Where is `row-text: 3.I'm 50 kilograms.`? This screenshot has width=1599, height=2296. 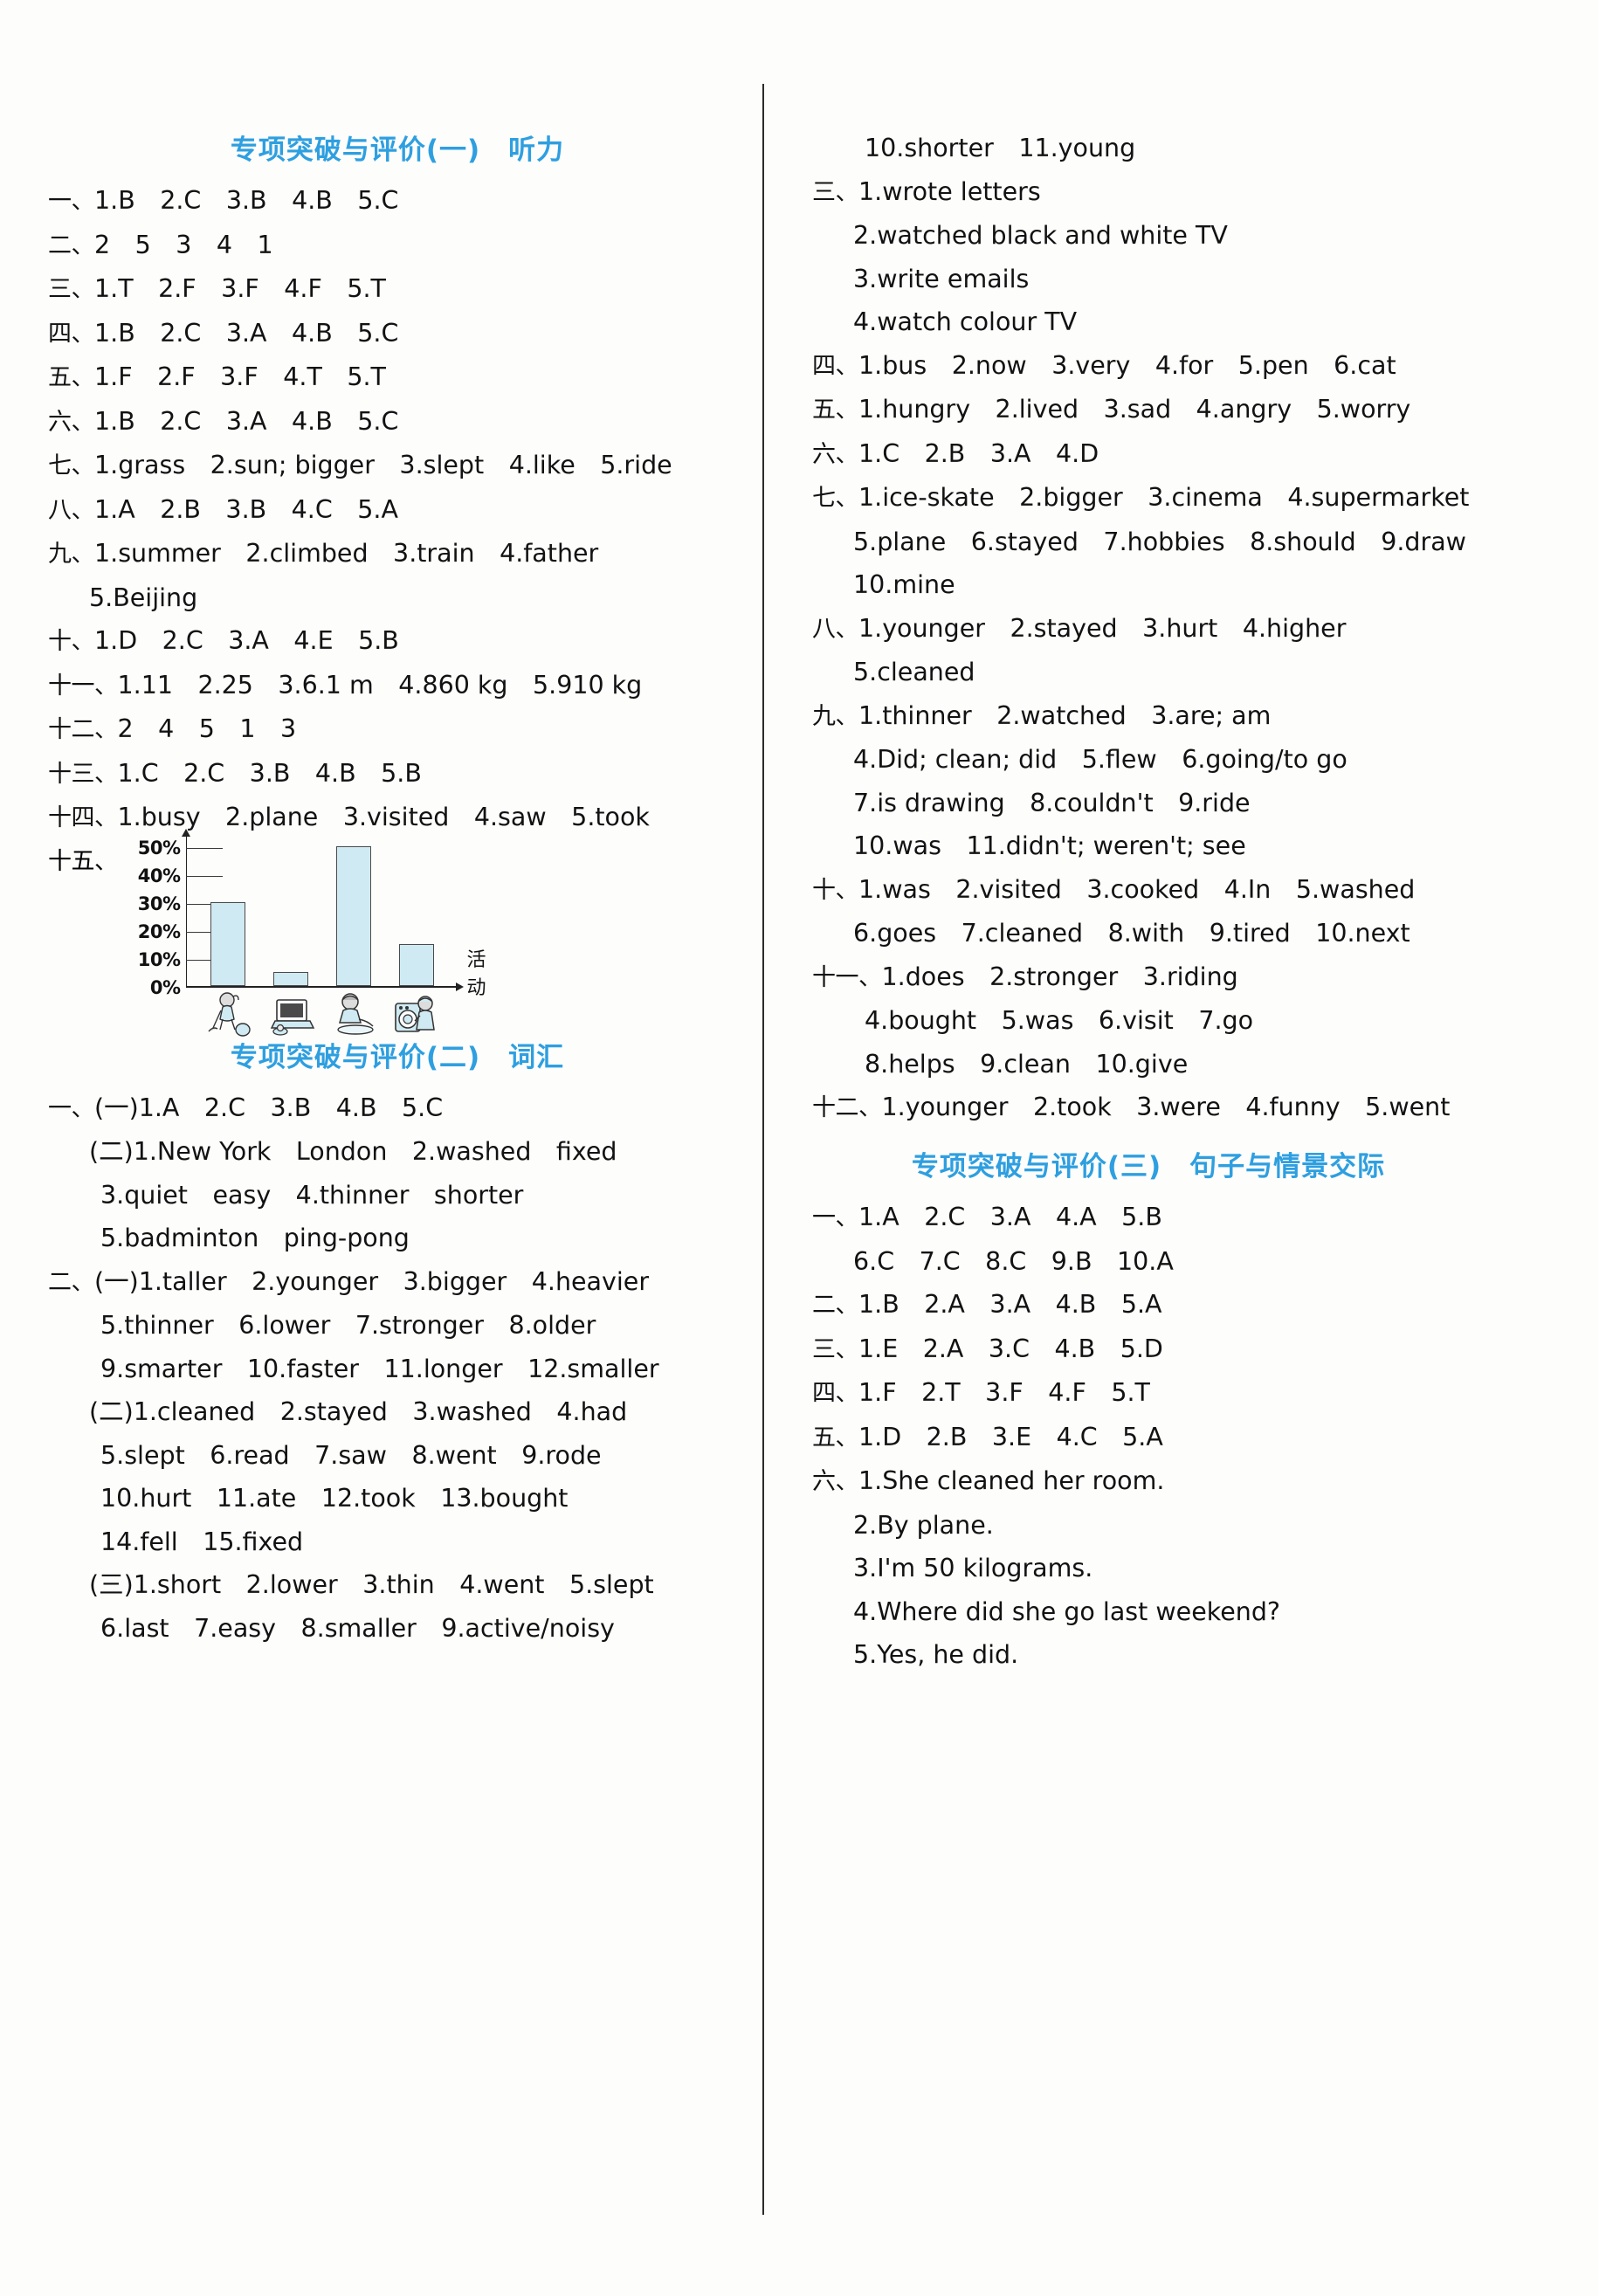
row-text: 3.I'm 50 kilograms. is located at coordinates (973, 1568).